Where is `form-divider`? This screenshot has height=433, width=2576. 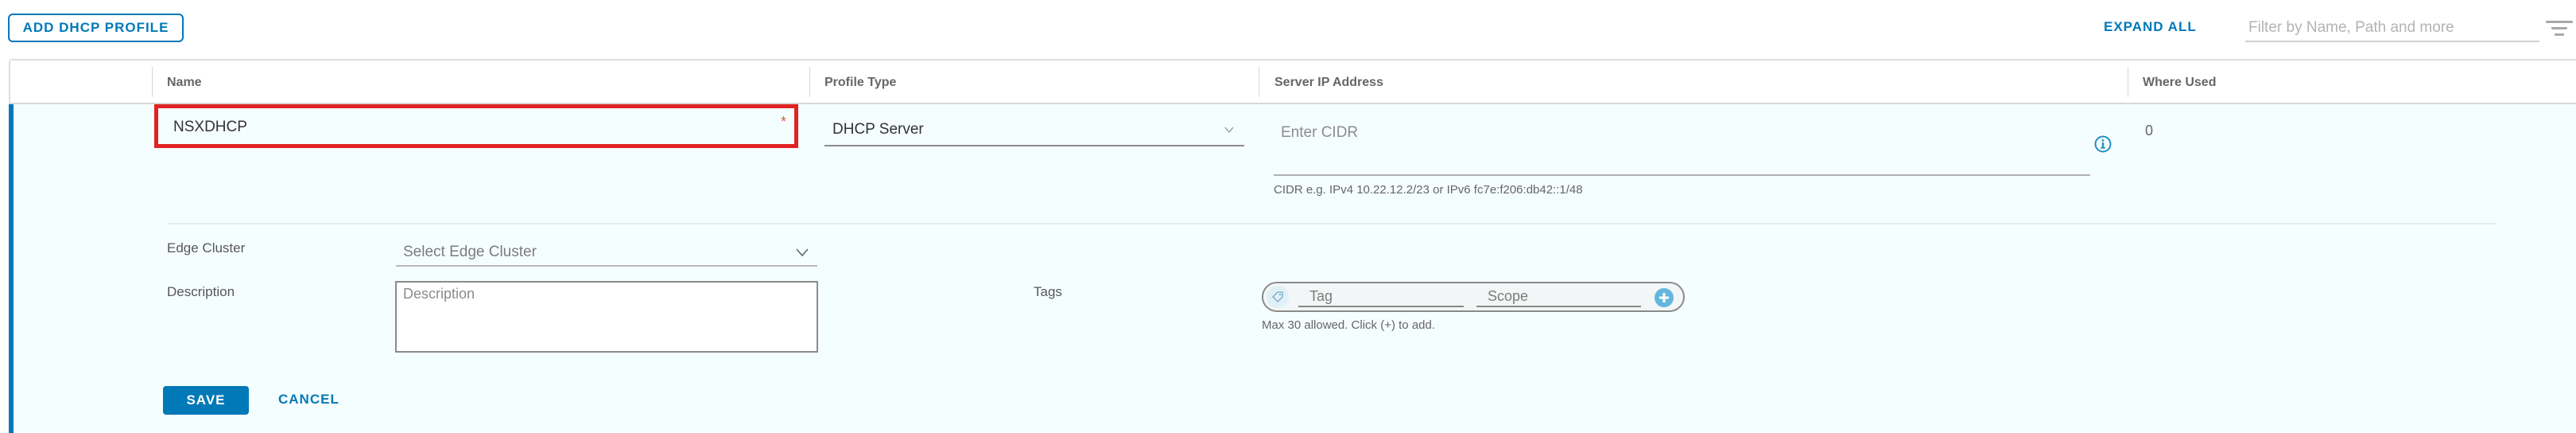
form-divider is located at coordinates (1331, 223).